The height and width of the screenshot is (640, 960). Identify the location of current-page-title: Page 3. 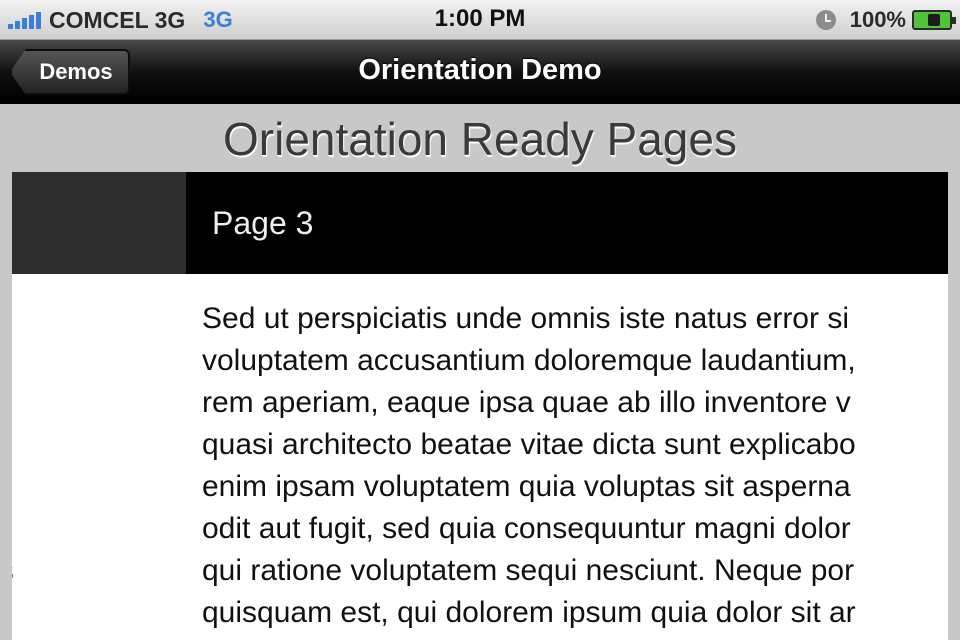
(263, 222).